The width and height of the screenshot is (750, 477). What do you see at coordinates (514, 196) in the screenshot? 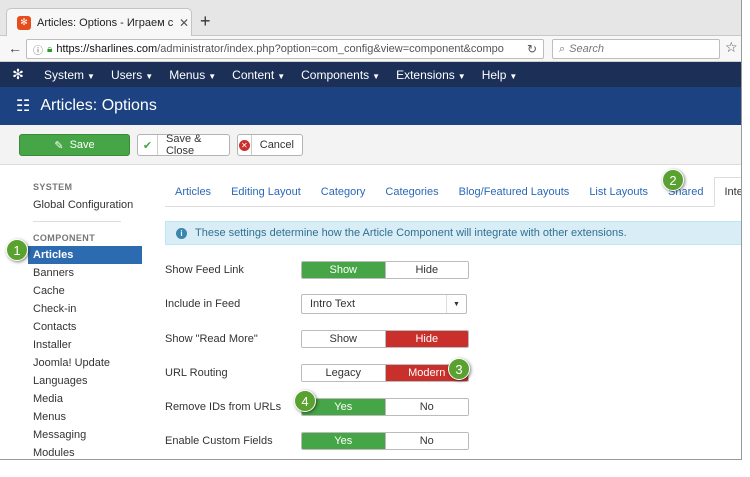
I see `tab-blog-featured-layouts: Blog/Featured Layouts` at bounding box center [514, 196].